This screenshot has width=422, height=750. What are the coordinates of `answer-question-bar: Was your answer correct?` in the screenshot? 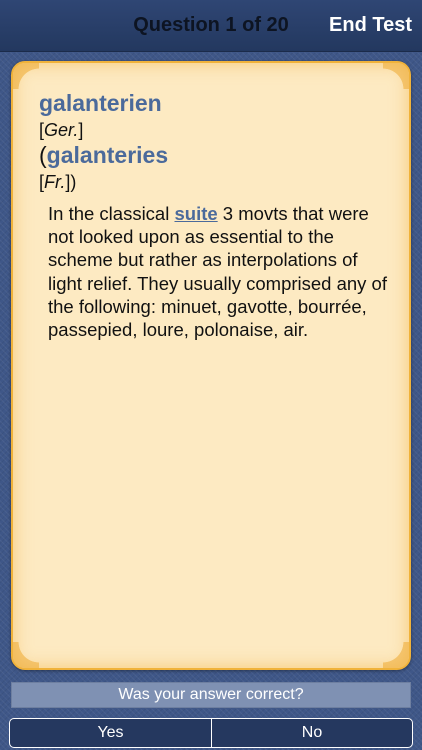 It's located at (211, 695).